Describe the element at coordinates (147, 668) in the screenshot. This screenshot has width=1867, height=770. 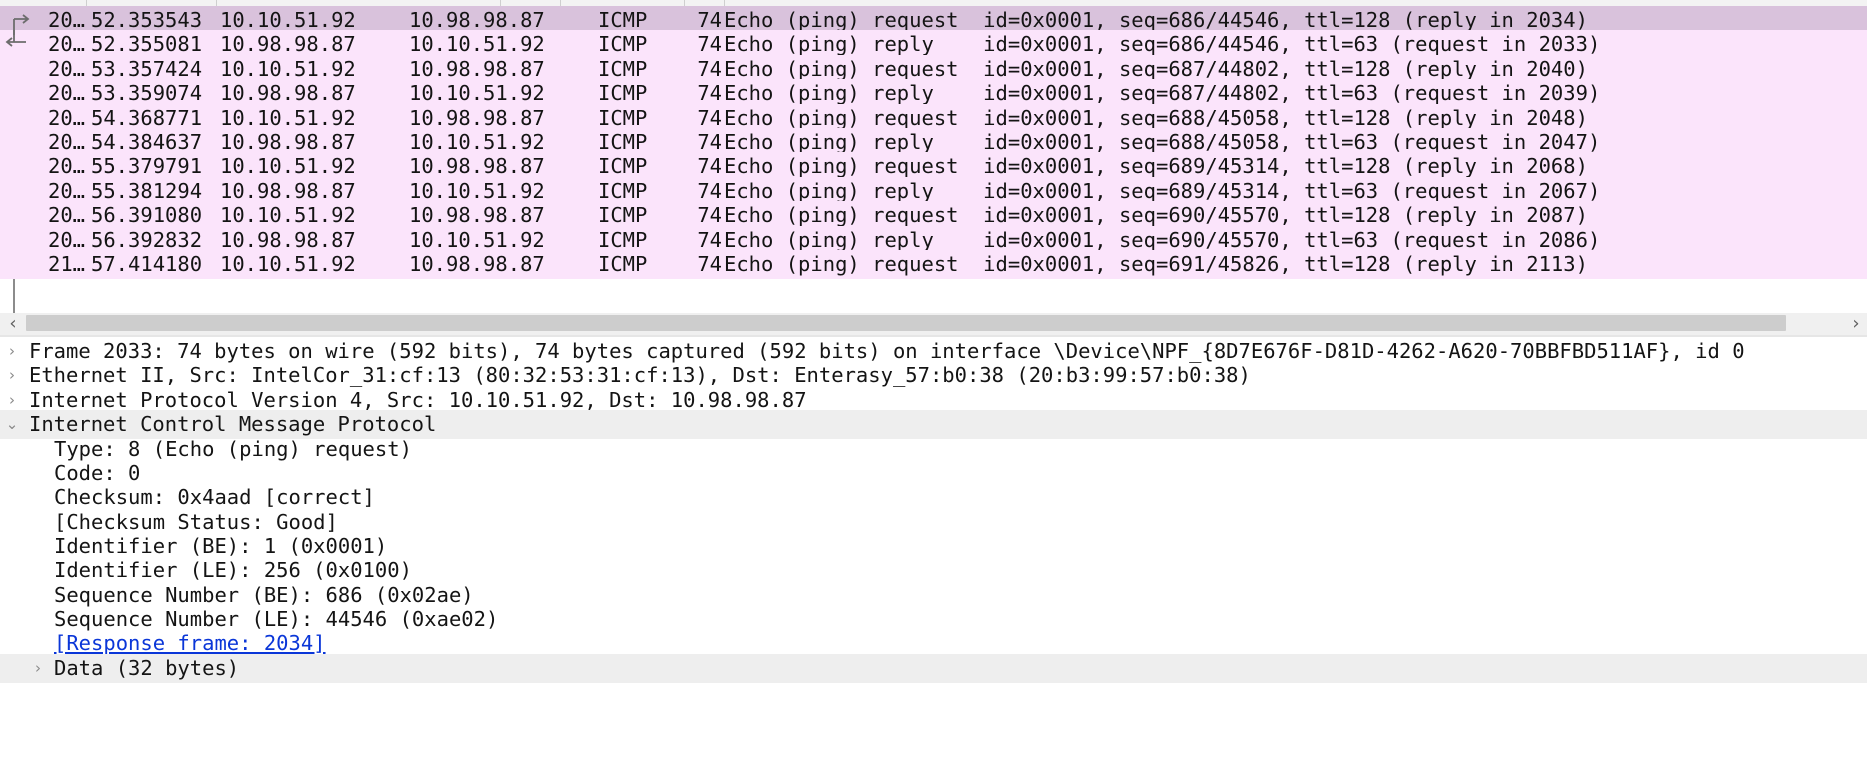
I see `tree-item-label: Data (32 bytes)` at that location.